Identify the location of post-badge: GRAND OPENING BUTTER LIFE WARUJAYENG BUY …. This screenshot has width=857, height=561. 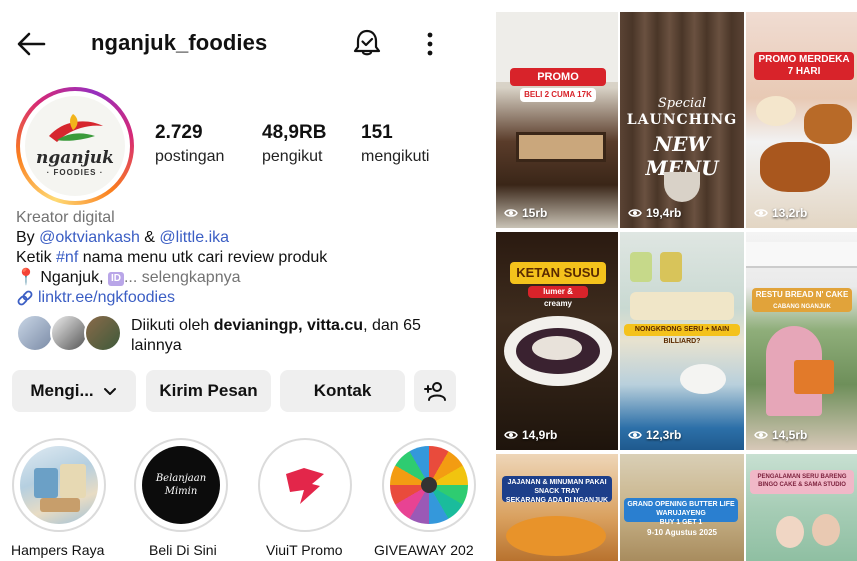
(681, 512).